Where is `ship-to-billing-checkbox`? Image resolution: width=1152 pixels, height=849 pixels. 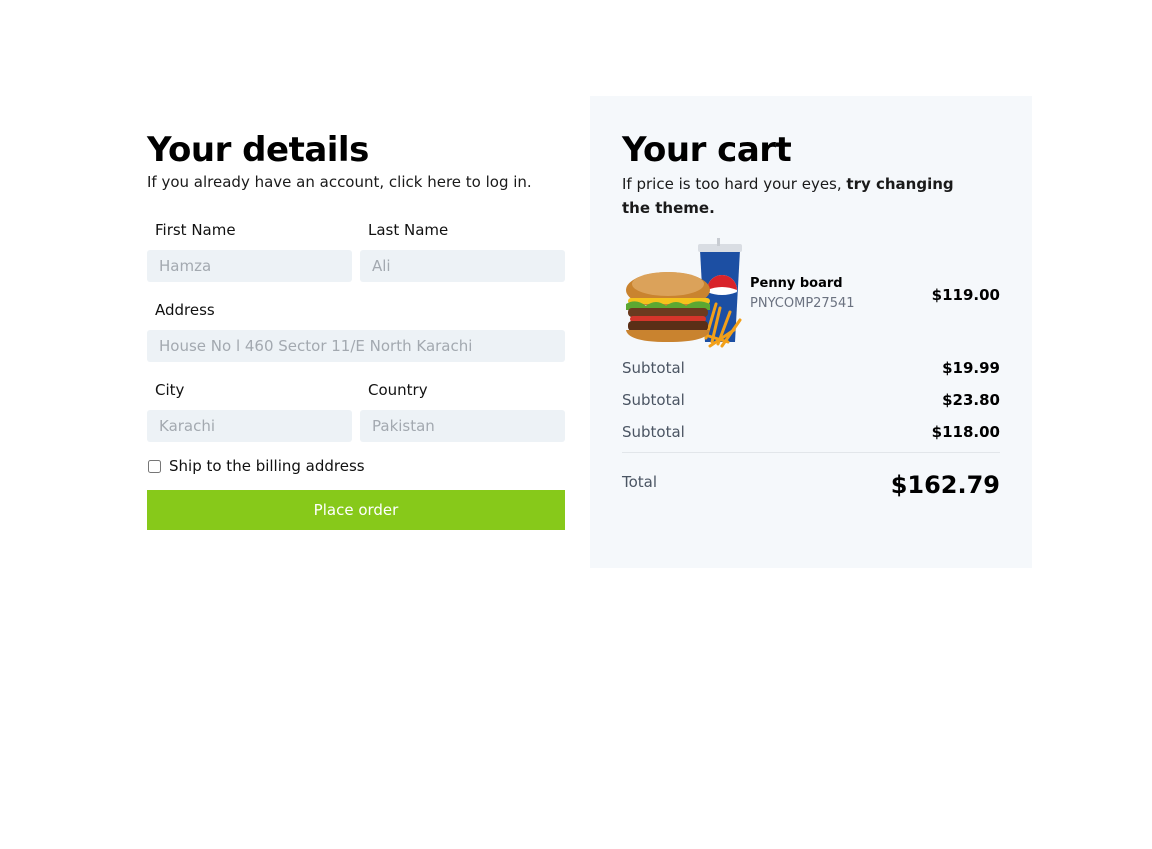 ship-to-billing-checkbox is located at coordinates (154, 466).